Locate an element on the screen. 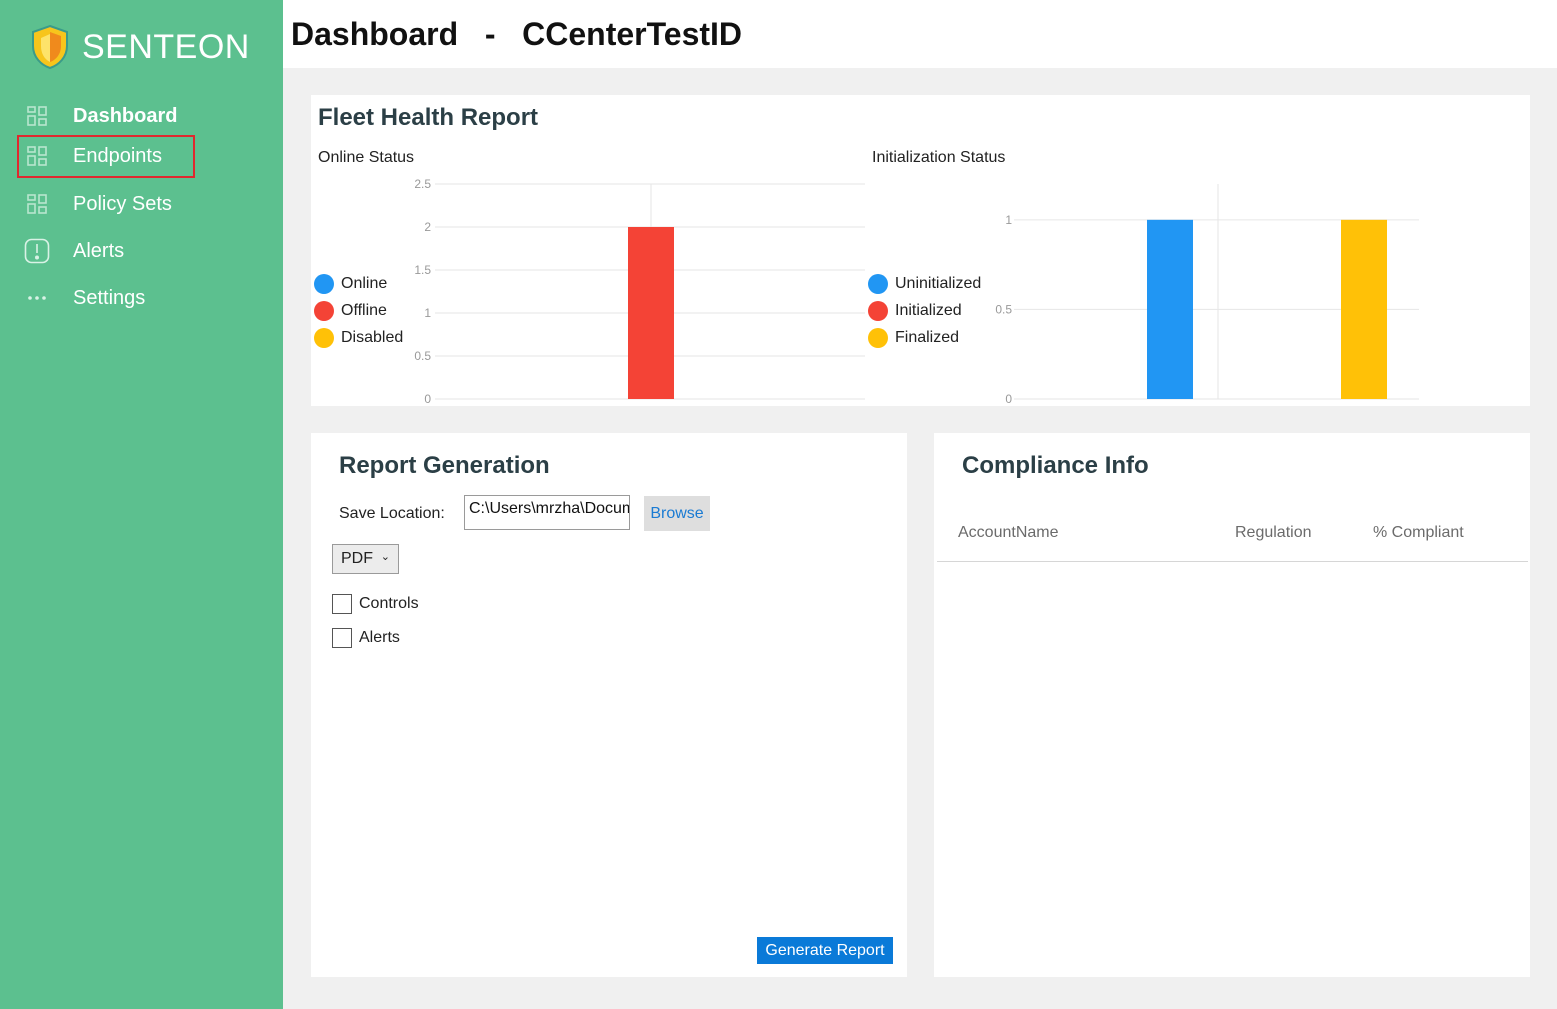 The image size is (1557, 1009). header-bar: Dashboard - CCenterTestID is located at coordinates (920, 34).